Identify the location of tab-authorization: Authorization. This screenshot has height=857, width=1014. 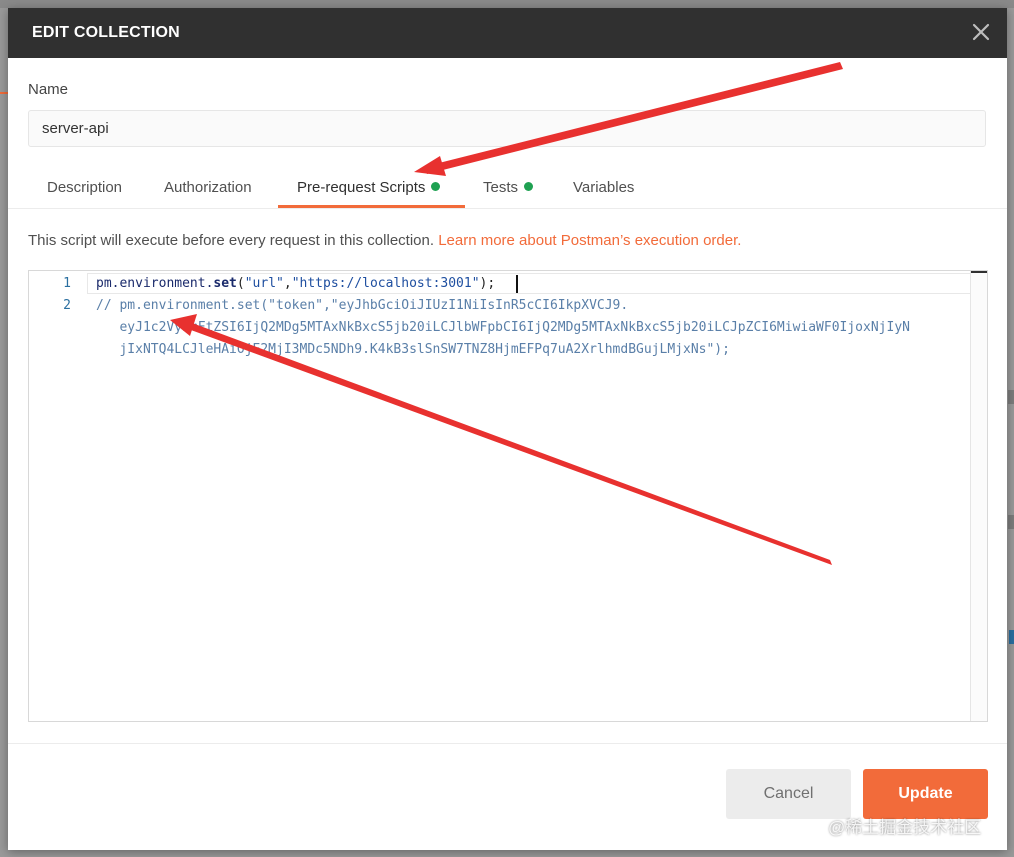
(208, 190).